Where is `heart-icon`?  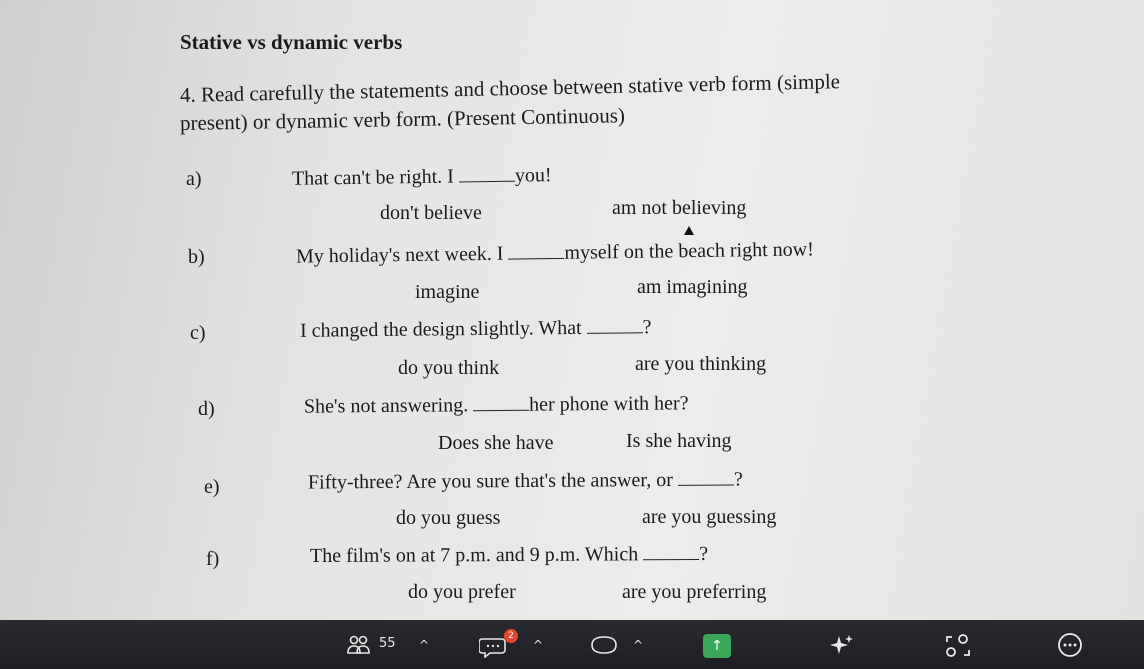 heart-icon is located at coordinates (604, 645).